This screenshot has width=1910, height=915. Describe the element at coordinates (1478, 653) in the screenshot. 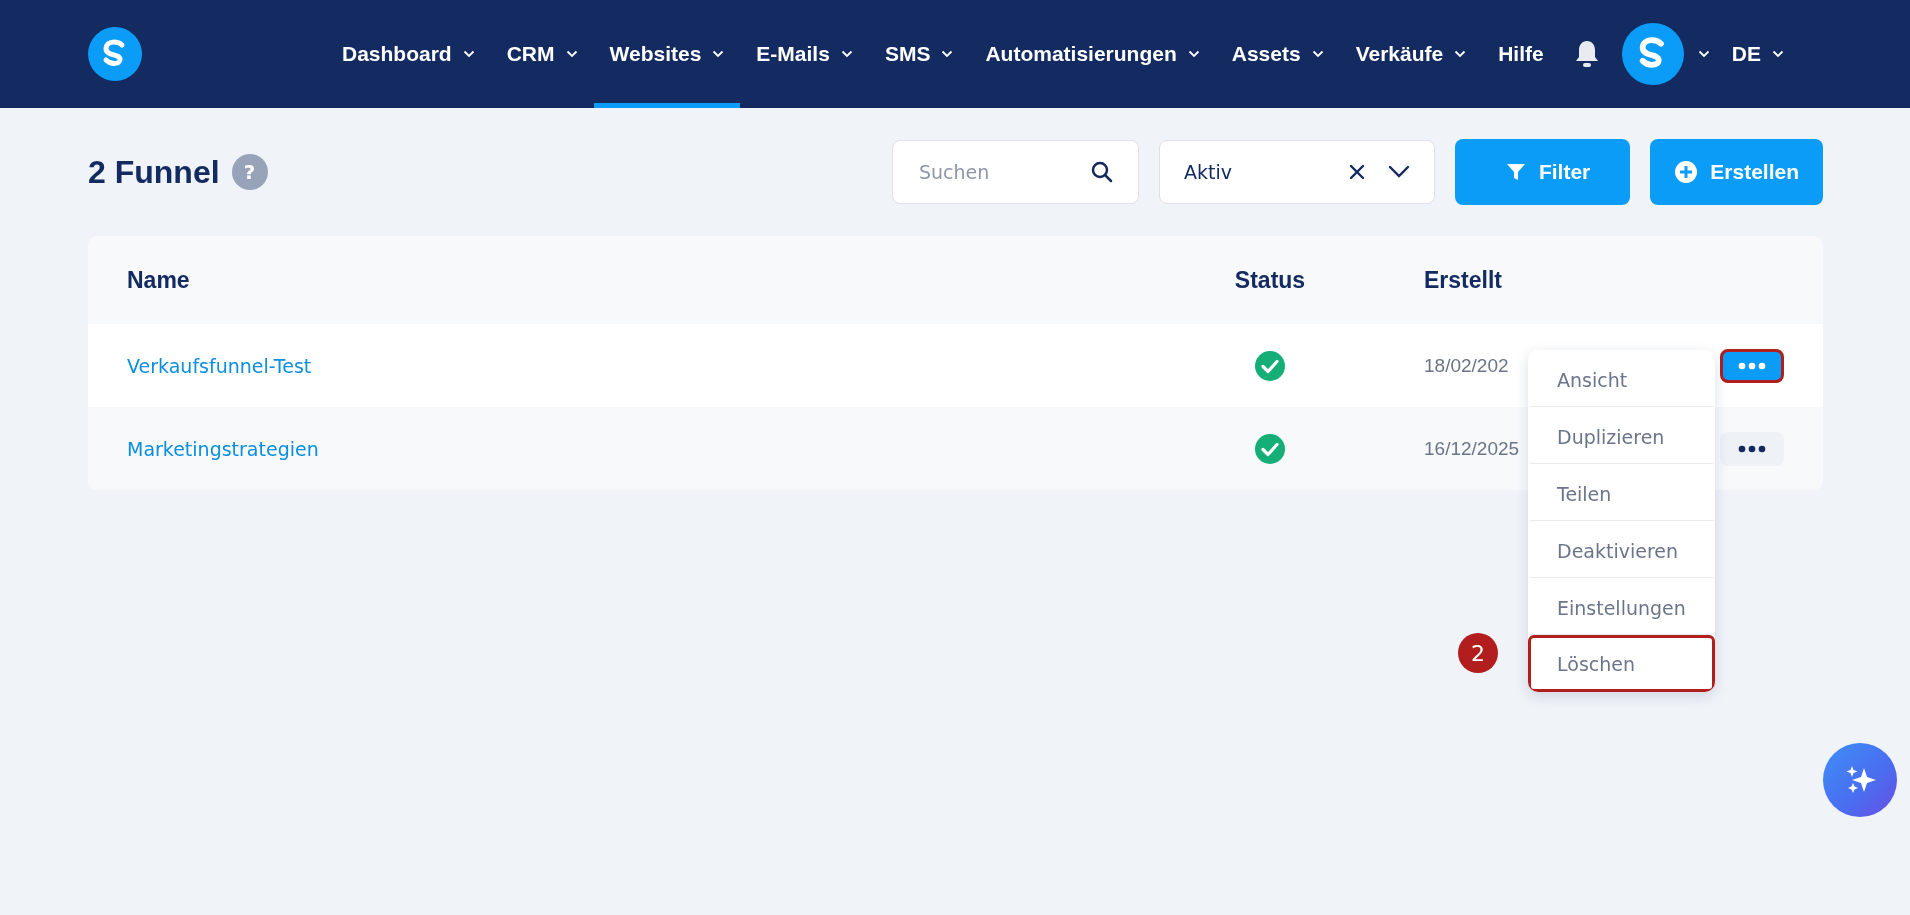

I see `step-number-badge: 2` at that location.